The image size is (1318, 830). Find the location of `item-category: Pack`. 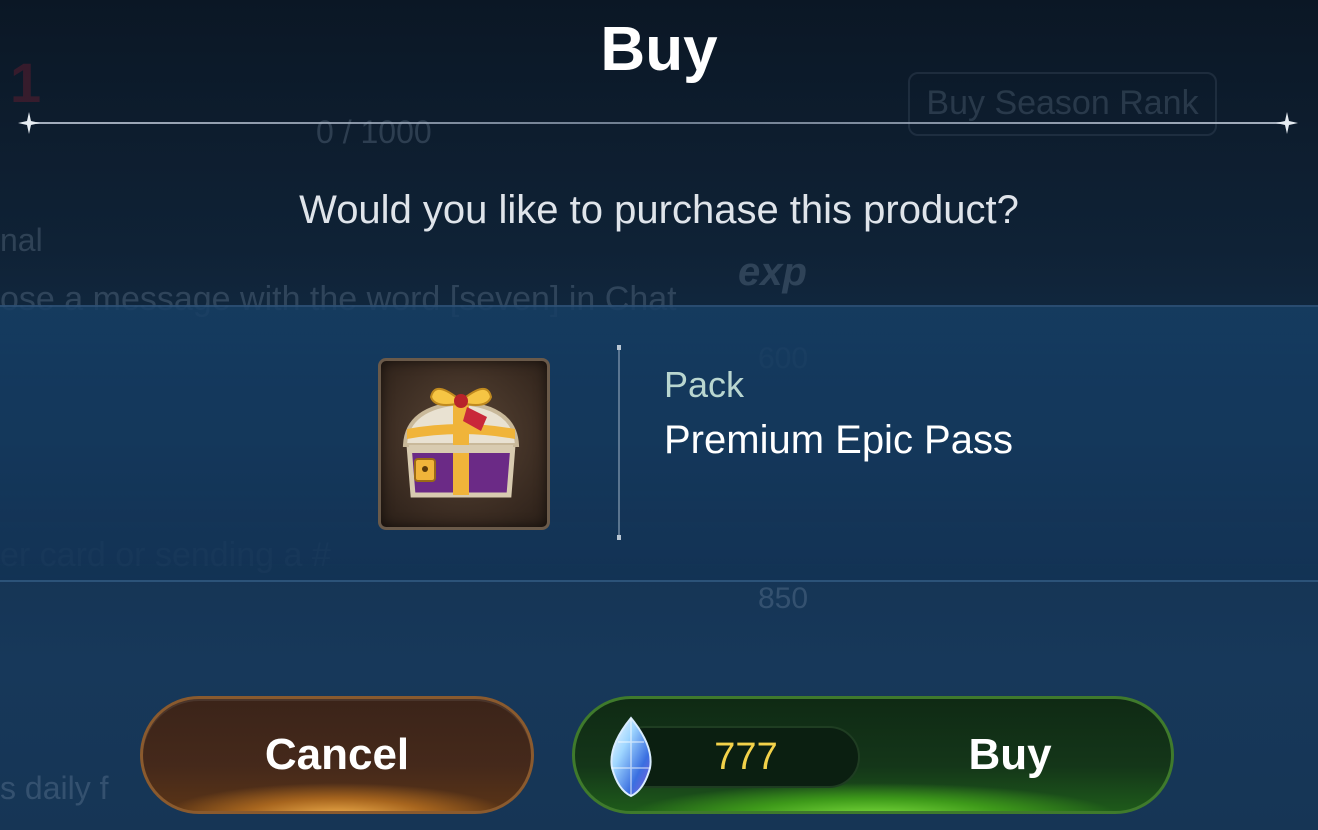

item-category: Pack is located at coordinates (704, 384).